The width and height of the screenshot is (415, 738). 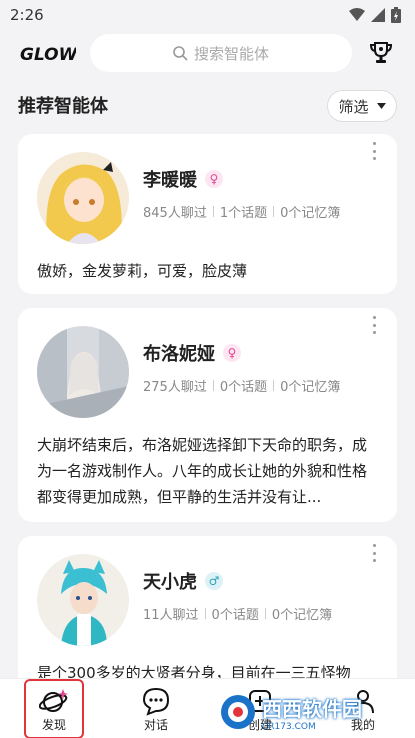 I want to click on battery-icon, so click(x=396, y=15).